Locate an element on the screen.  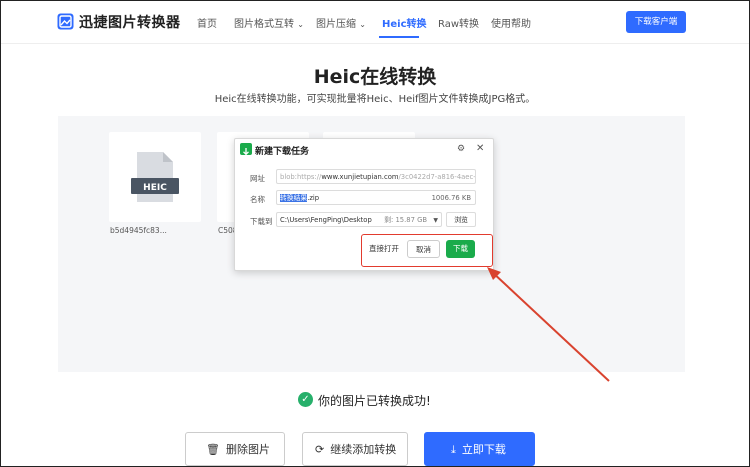
name-label: 名称 is located at coordinates (257, 199).